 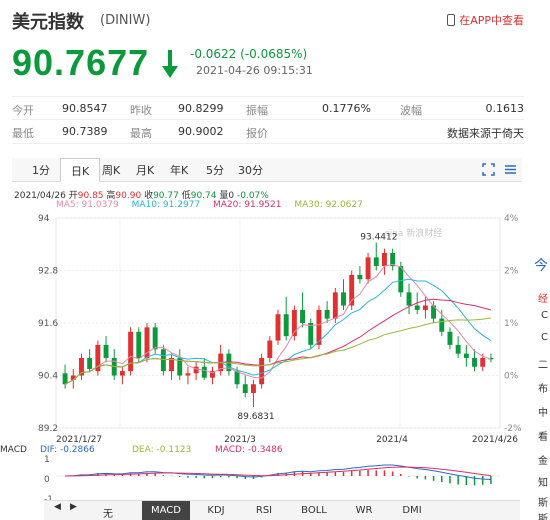 What do you see at coordinates (257, 133) in the screenshot?
I see `quote-label: 报价` at bounding box center [257, 133].